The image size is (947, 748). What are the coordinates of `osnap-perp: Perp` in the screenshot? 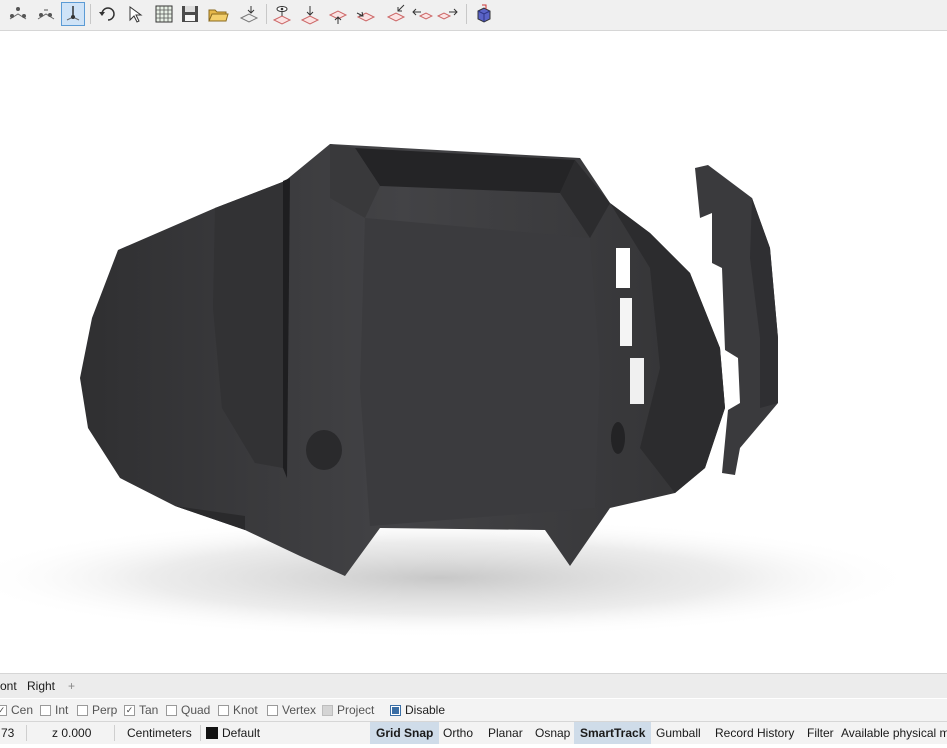 It's located at (97, 710).